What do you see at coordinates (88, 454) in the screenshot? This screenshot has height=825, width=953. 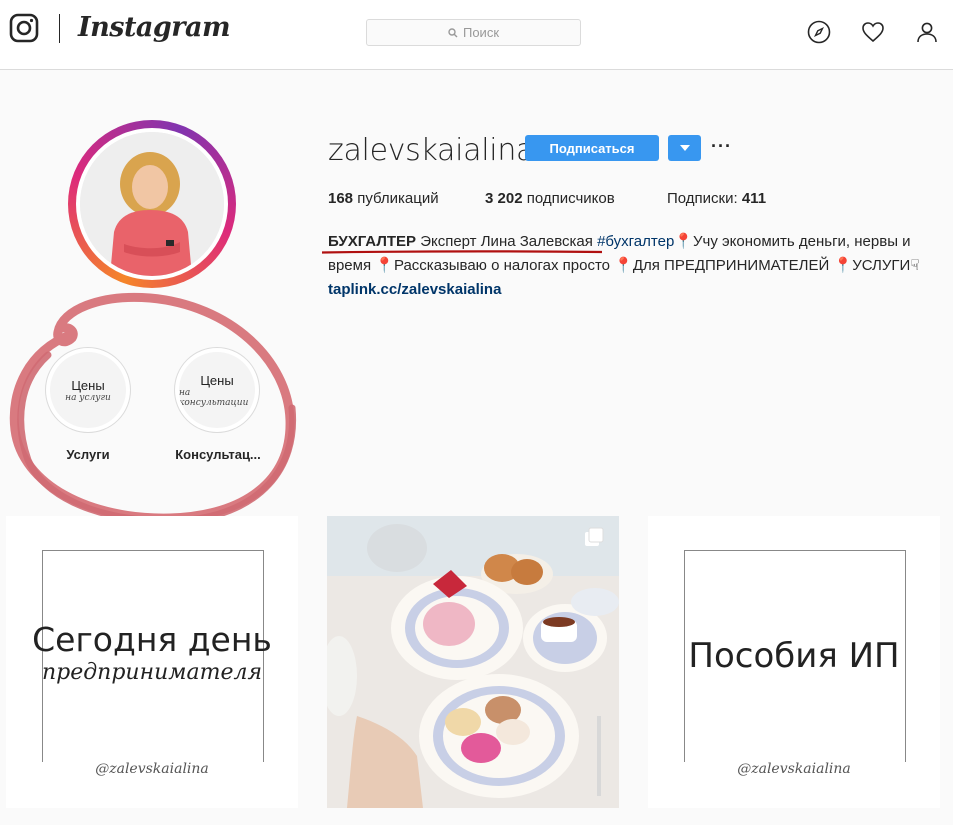 I see `highlight-label-services: Услуги` at bounding box center [88, 454].